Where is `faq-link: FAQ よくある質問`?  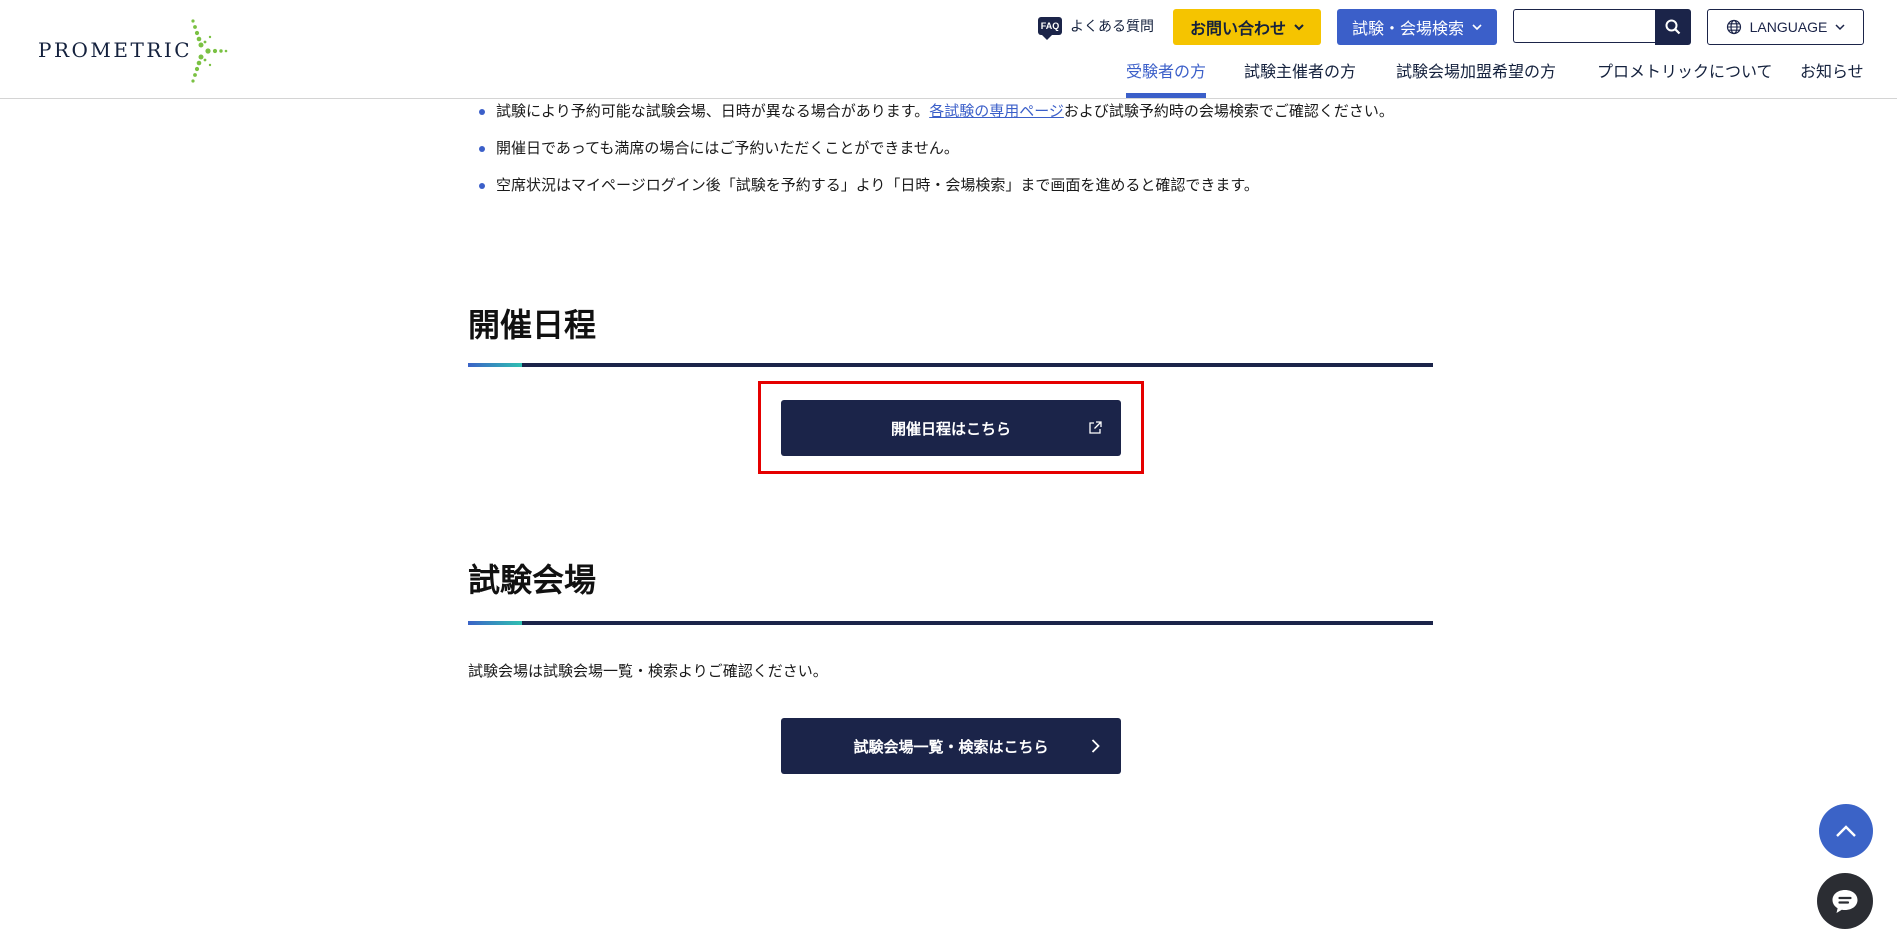
faq-link: FAQ よくある質問 is located at coordinates (1096, 27).